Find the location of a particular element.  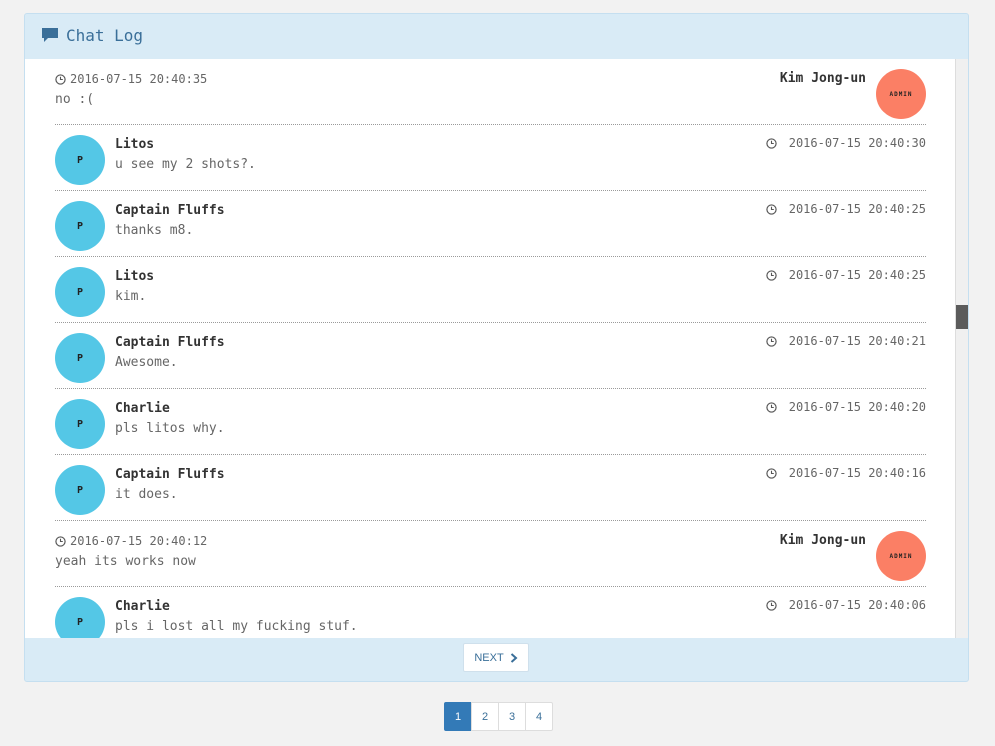

message-time: 2016-07-15 20:40:16 is located at coordinates (846, 473).